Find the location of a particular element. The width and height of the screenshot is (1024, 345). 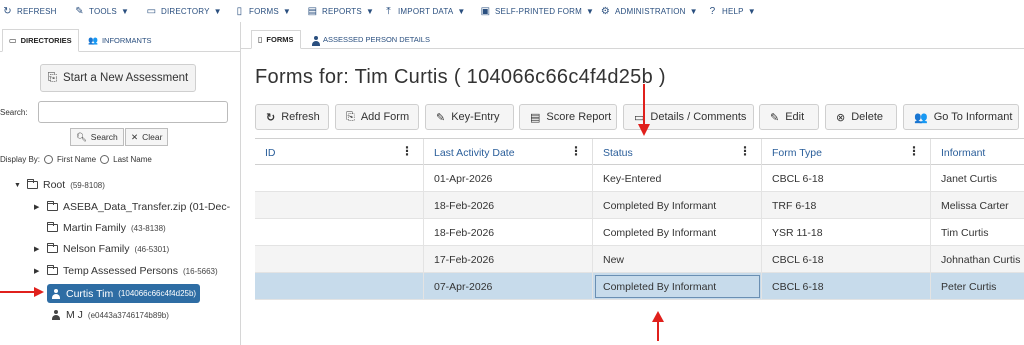

search-input is located at coordinates (133, 112).